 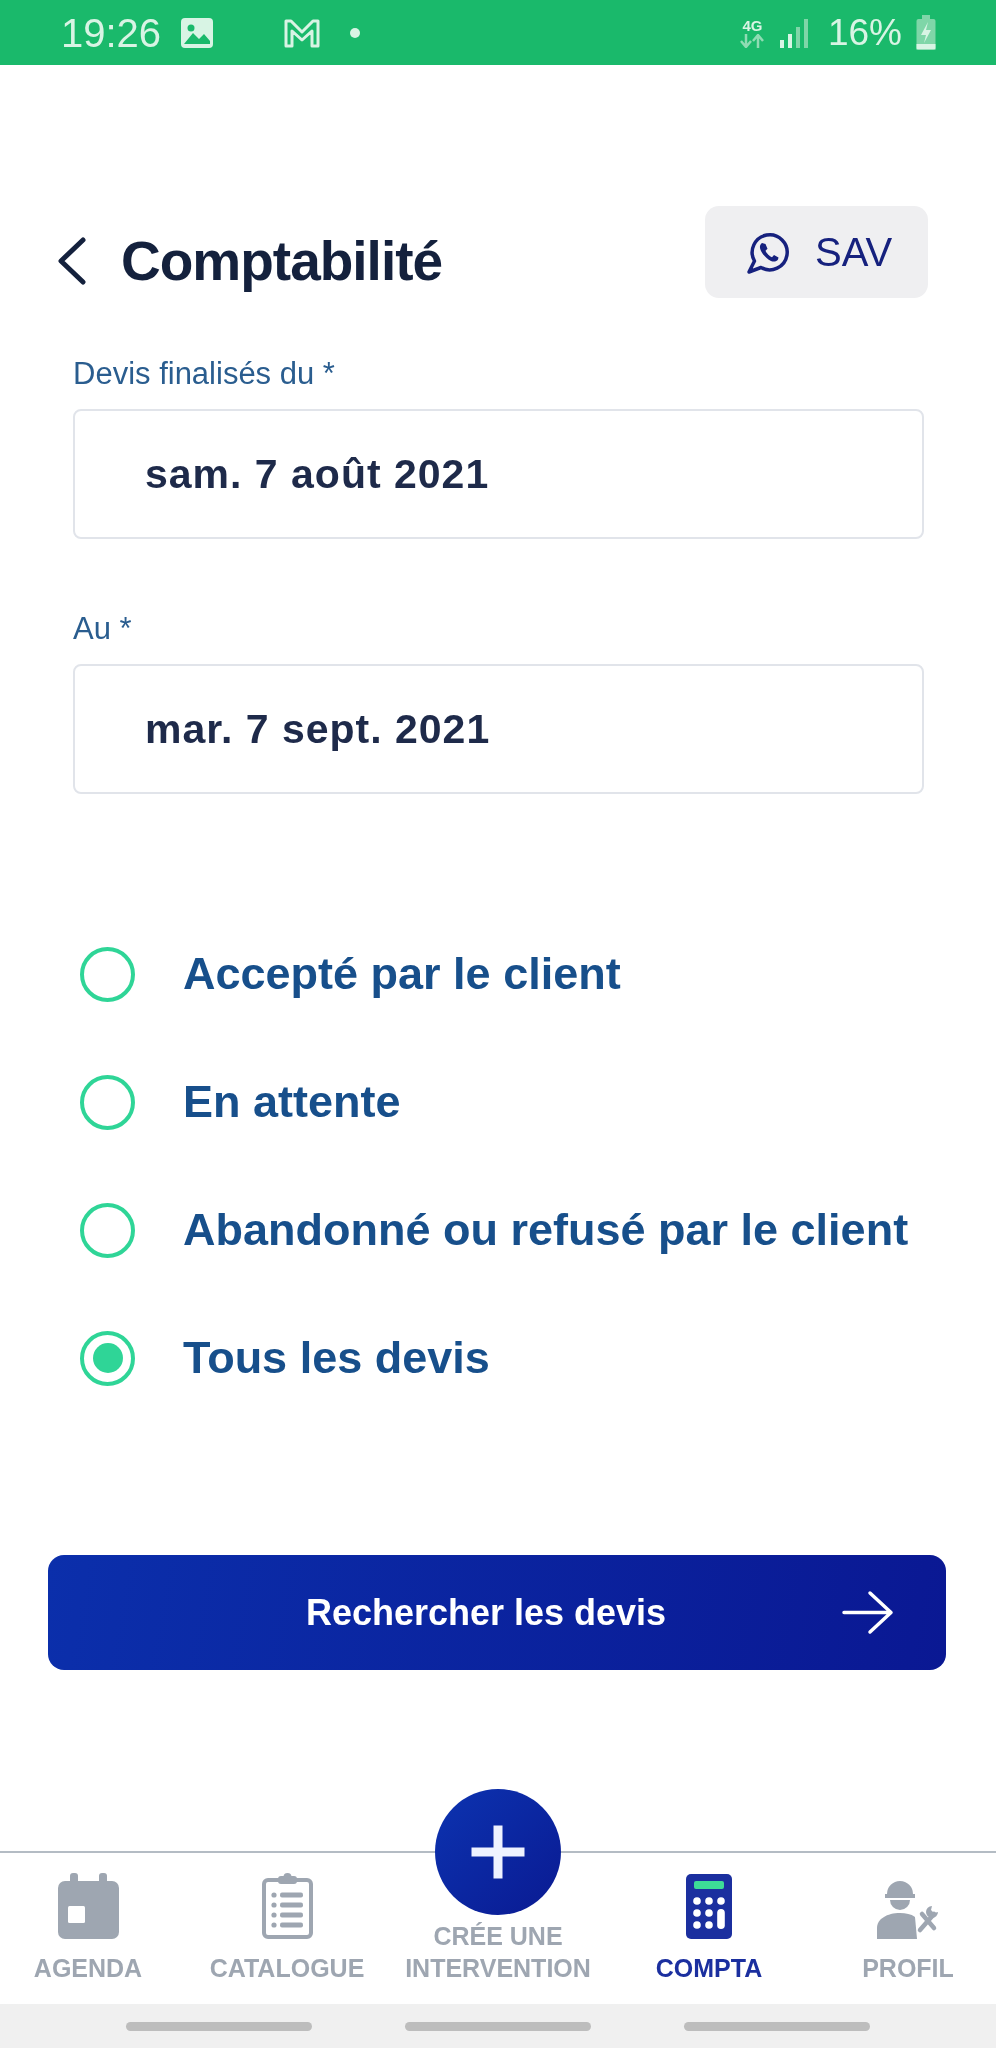 What do you see at coordinates (287, 1906) in the screenshot?
I see `clipboard-list-icon` at bounding box center [287, 1906].